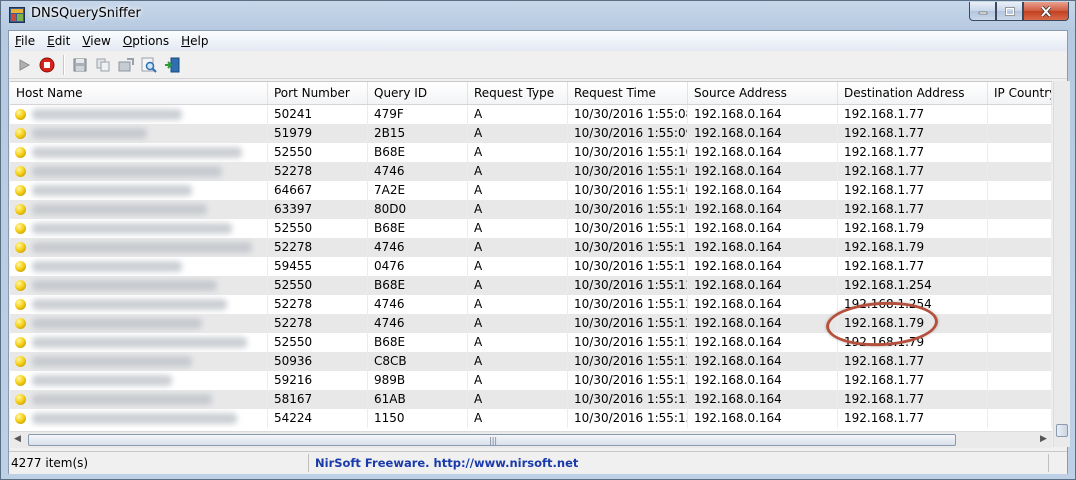 The height and width of the screenshot is (480, 1076). Describe the element at coordinates (139, 93) in the screenshot. I see `column-header-host-name: Host Name` at that location.